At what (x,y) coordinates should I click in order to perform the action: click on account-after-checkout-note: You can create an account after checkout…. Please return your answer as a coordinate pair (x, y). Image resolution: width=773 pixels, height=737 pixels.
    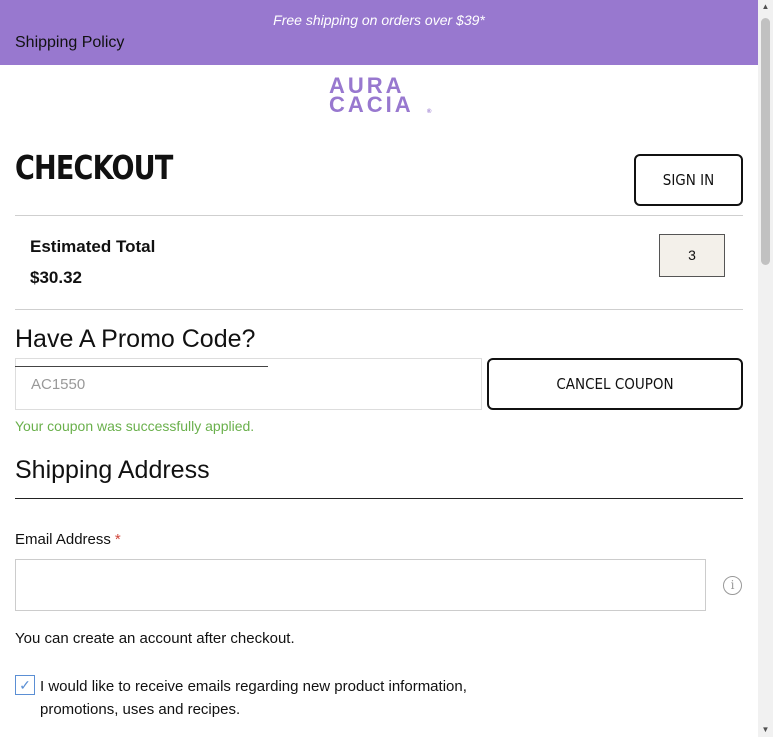
    Looking at the image, I should click on (155, 638).